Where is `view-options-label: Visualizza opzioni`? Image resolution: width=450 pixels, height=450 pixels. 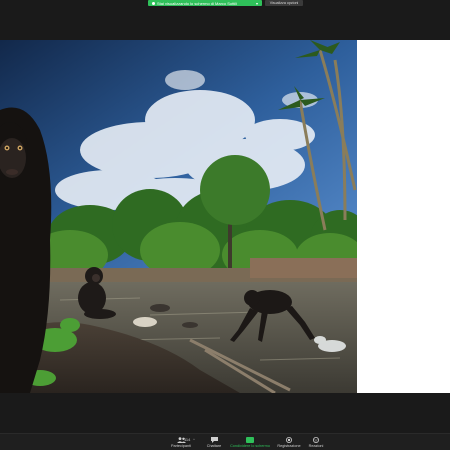 view-options-label: Visualizza opzioni is located at coordinates (284, 3).